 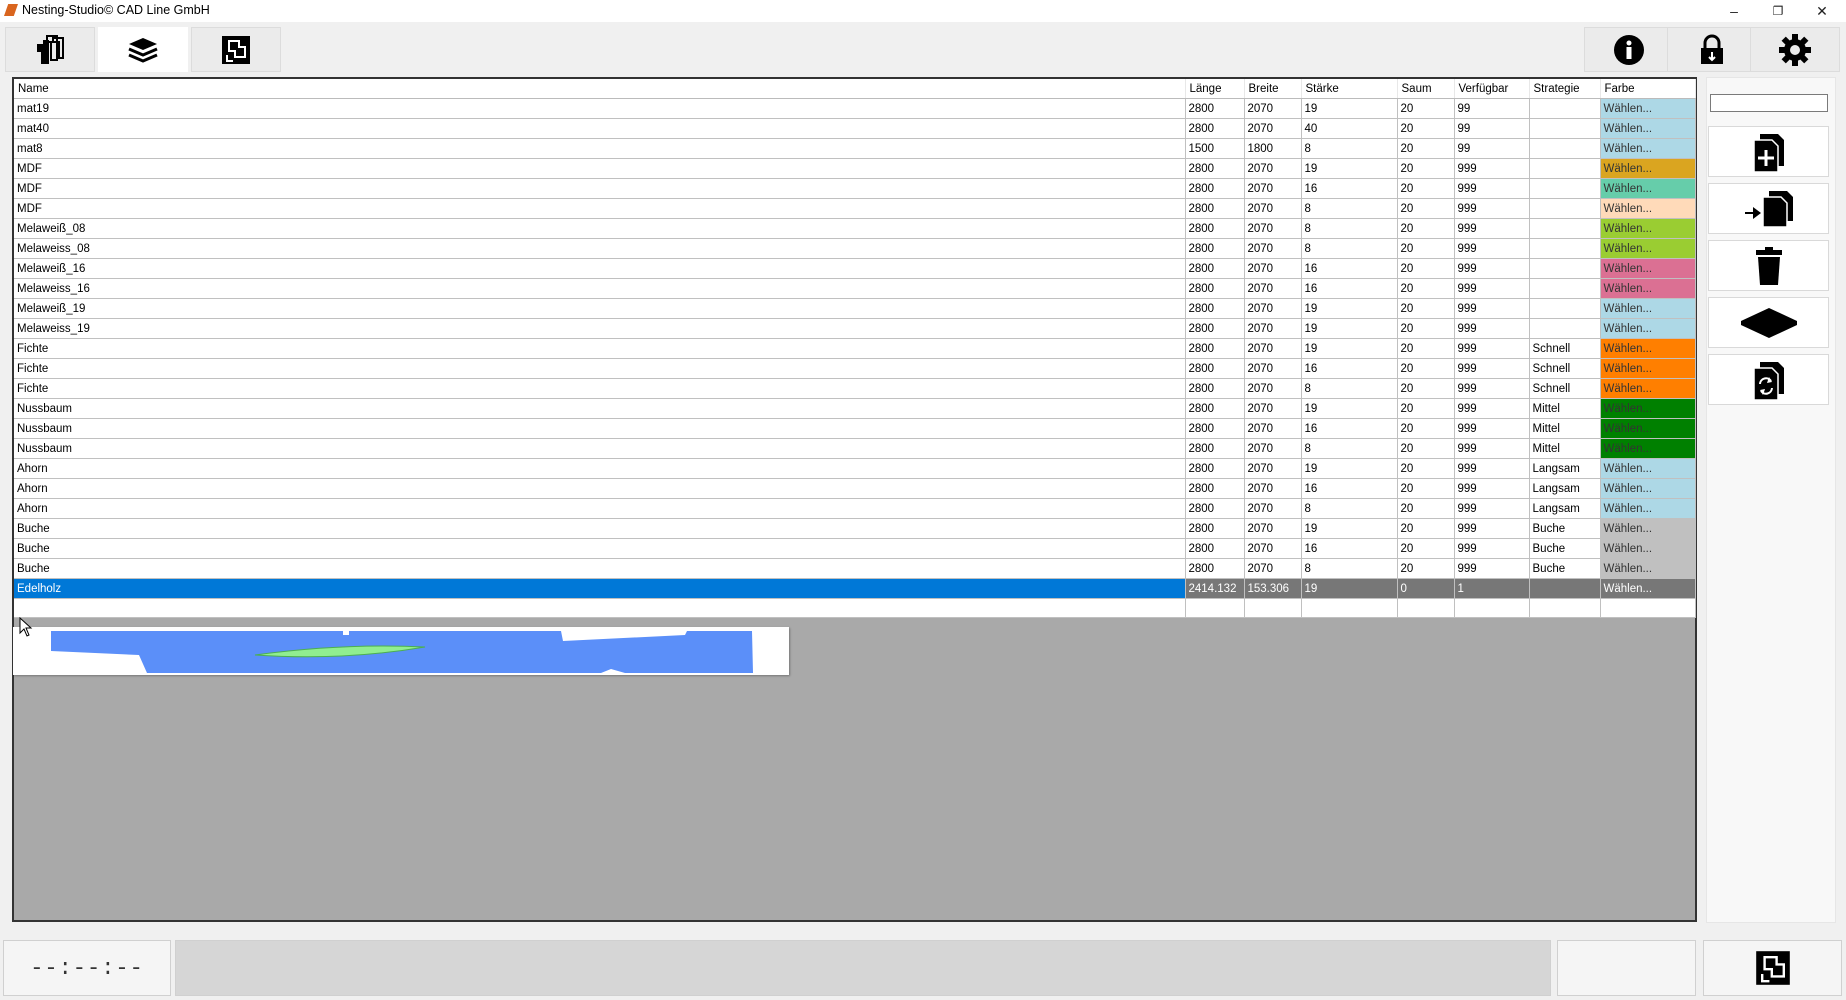 What do you see at coordinates (1822, 11) in the screenshot?
I see `close-button: ✕` at bounding box center [1822, 11].